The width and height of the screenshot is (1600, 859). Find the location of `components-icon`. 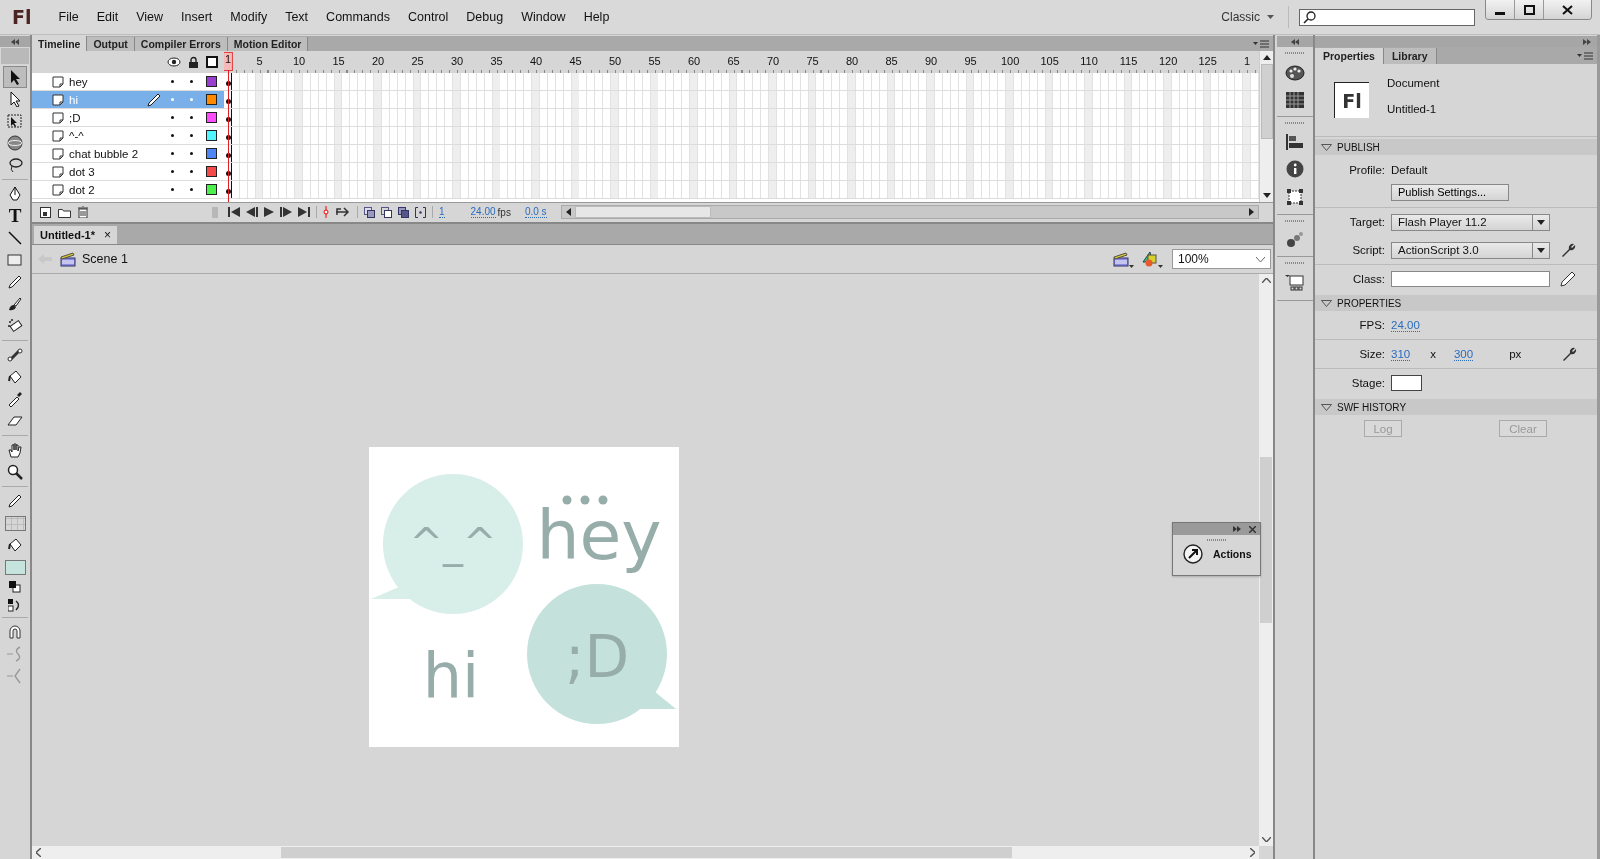

components-icon is located at coordinates (1295, 283).